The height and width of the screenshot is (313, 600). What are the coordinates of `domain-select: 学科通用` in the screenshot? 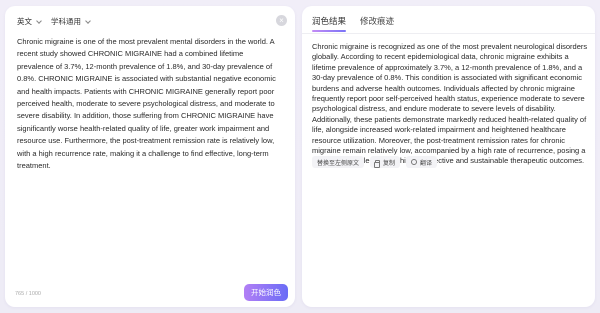 It's located at (71, 21).